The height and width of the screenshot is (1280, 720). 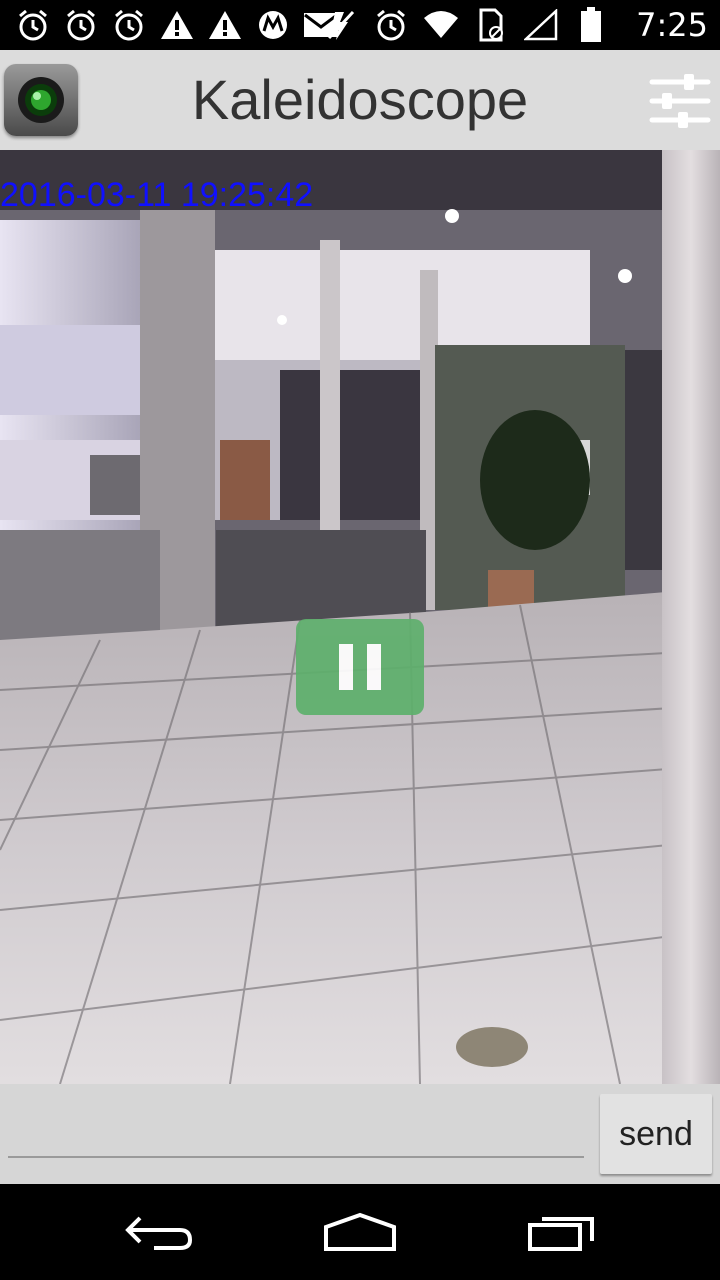 I want to click on message-bar: send, so click(x=360, y=1134).